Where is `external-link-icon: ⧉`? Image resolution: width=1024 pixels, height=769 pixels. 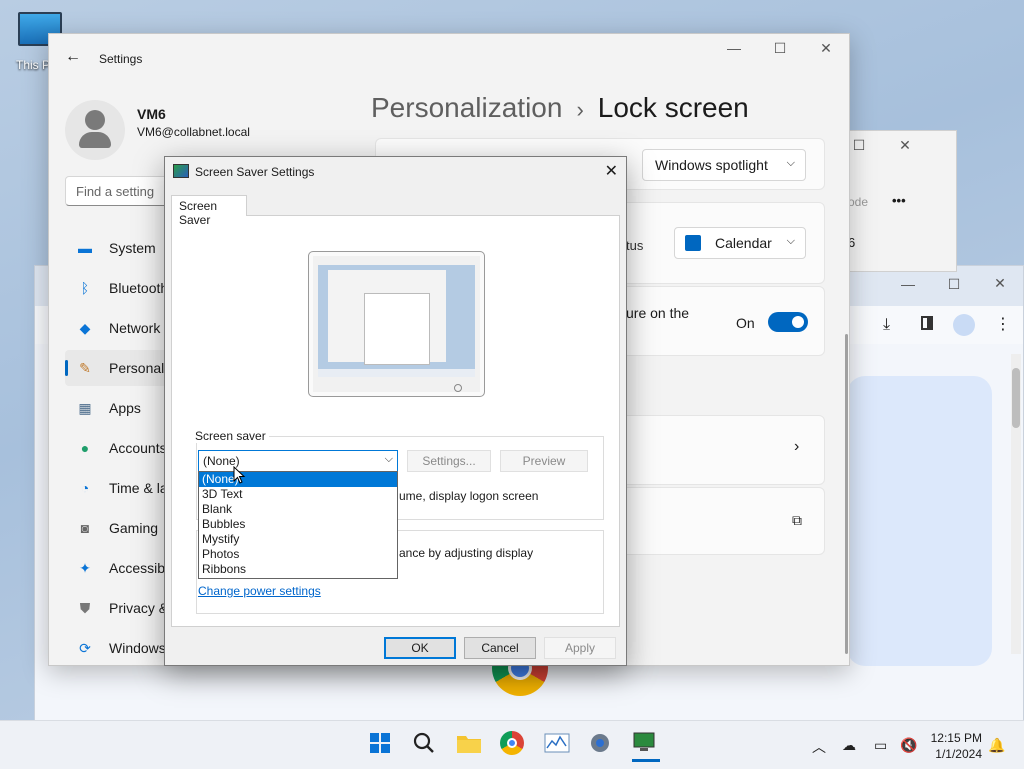
external-link-icon: ⧉ is located at coordinates (797, 520).